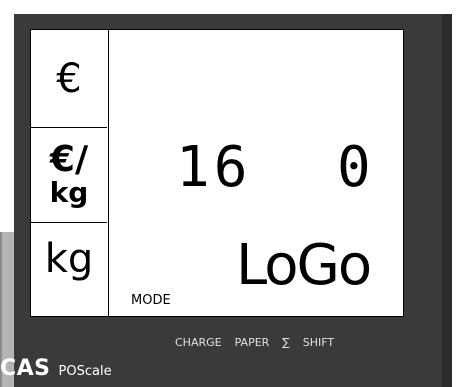 The height and width of the screenshot is (387, 463). Describe the element at coordinates (198, 342) in the screenshot. I see `charge-key: CHARGE` at that location.